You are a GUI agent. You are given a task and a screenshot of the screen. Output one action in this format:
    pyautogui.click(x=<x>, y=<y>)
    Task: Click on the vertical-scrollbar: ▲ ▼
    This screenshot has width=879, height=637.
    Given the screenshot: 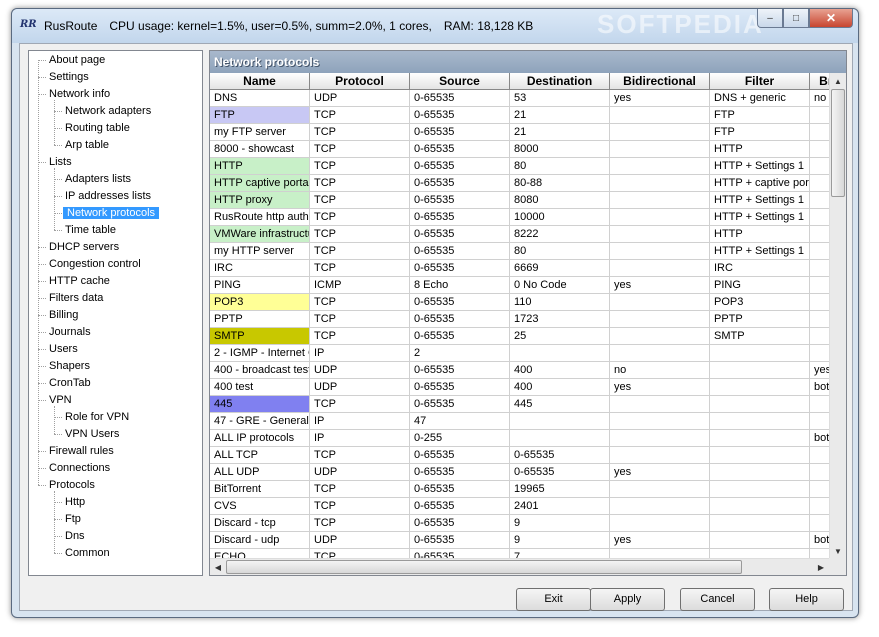 What is the action you would take?
    pyautogui.click(x=837, y=316)
    